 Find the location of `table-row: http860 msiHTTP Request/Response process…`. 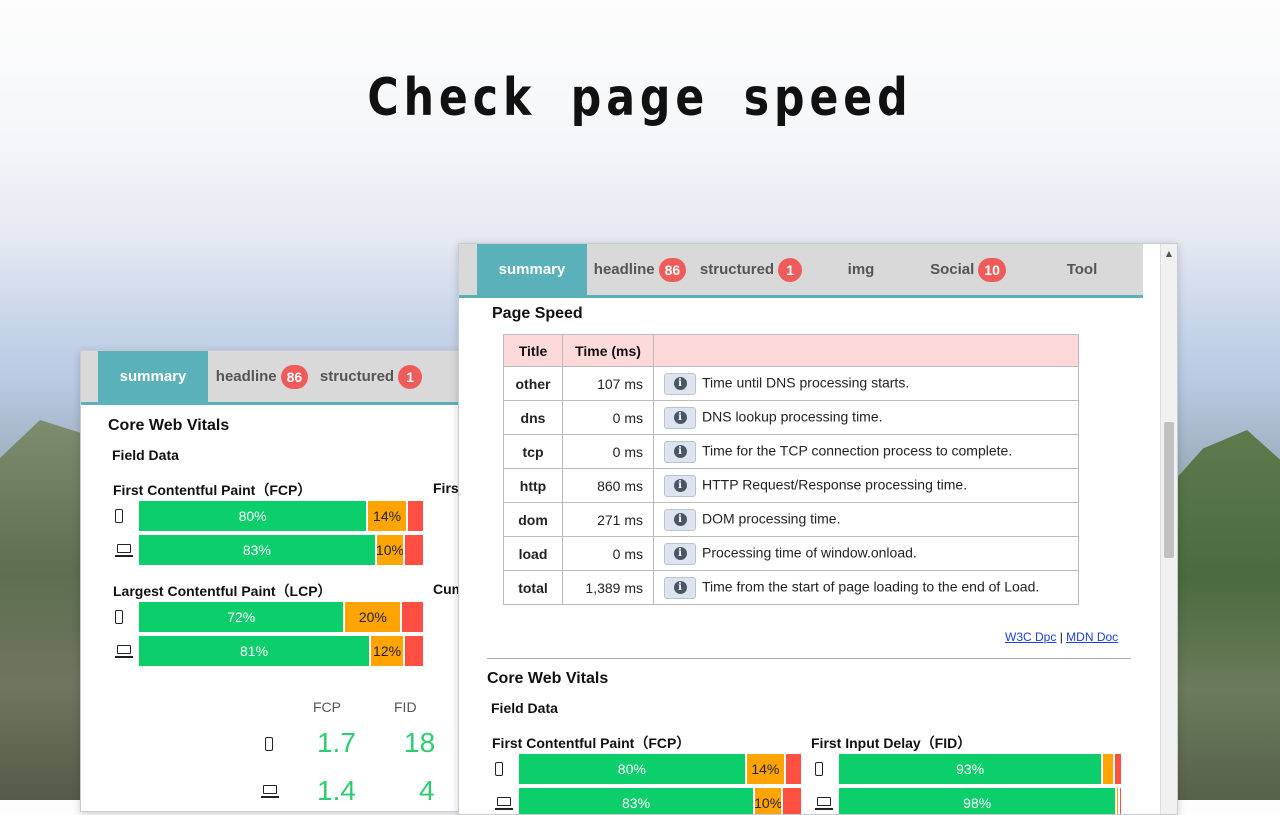

table-row: http860 msiHTTP Request/Response process… is located at coordinates (791, 486).